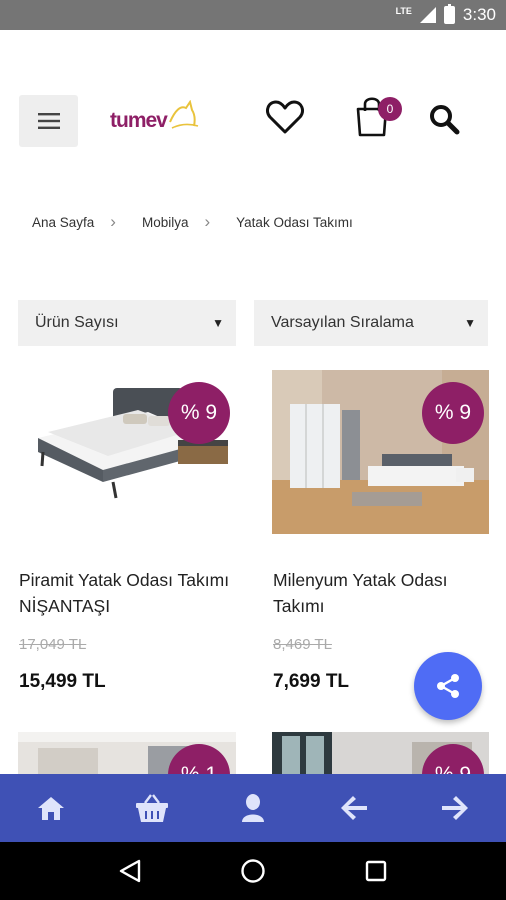  What do you see at coordinates (302, 644) in the screenshot?
I see `old-price: 8,469 TL` at bounding box center [302, 644].